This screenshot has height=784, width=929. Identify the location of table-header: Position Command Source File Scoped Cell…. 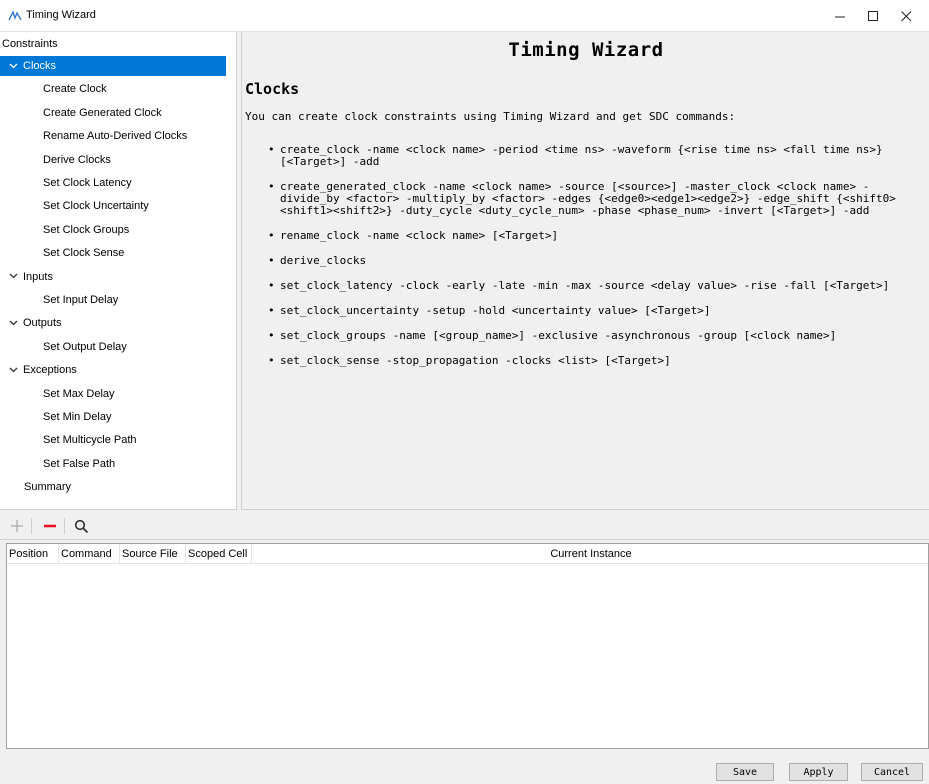
(467, 554).